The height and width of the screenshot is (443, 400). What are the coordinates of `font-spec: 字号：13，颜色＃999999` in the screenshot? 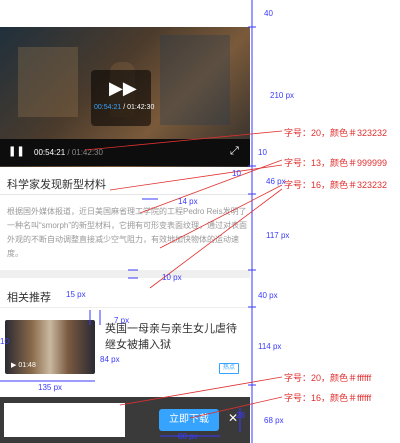 It's located at (336, 163).